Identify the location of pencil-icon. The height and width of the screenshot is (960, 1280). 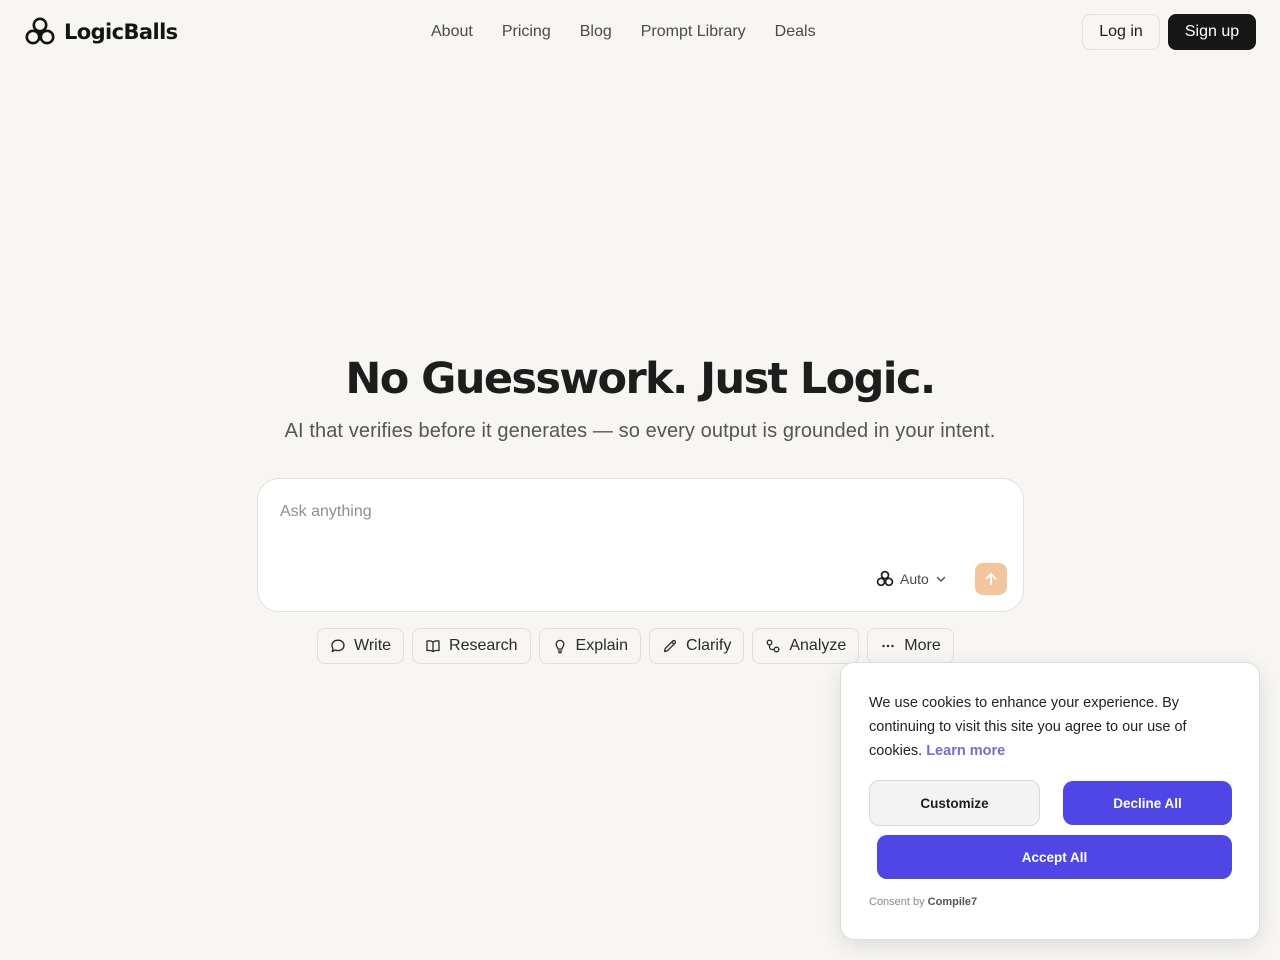
(670, 646).